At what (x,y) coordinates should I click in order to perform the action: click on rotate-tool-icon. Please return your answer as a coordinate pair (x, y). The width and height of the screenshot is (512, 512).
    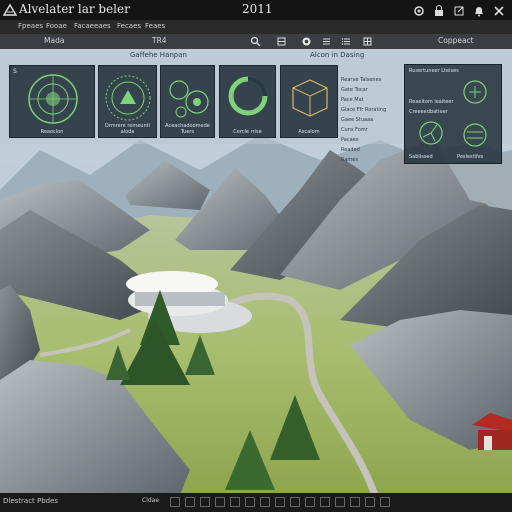
    Looking at the image, I should click on (205, 502).